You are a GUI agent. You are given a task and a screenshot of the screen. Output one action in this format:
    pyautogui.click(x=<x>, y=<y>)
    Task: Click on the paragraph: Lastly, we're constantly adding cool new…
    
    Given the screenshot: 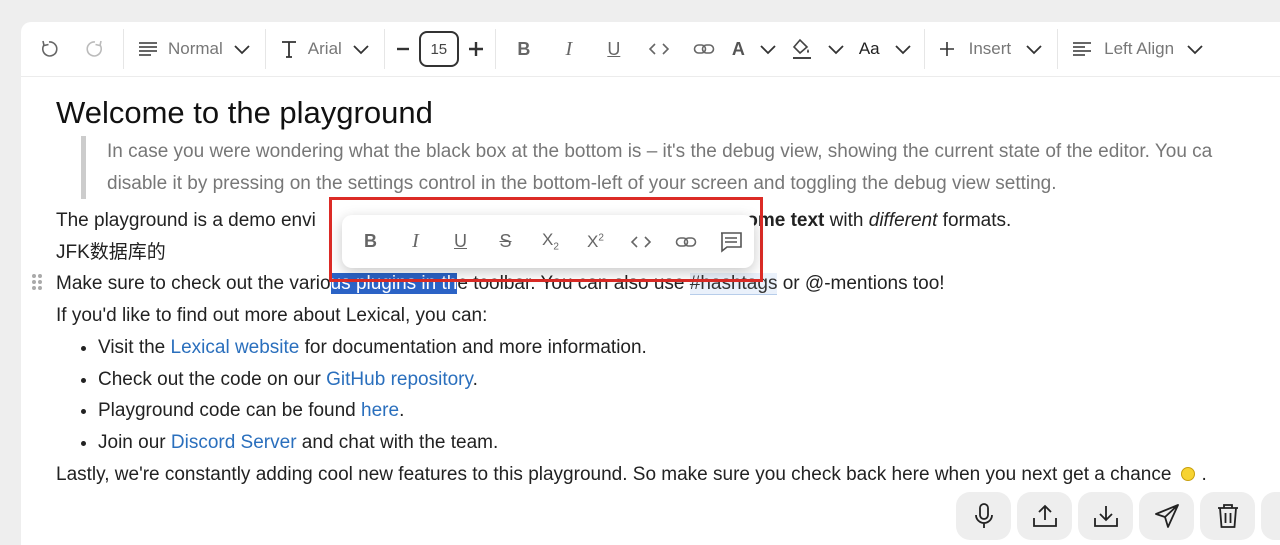 What is the action you would take?
    pyautogui.click(x=668, y=475)
    